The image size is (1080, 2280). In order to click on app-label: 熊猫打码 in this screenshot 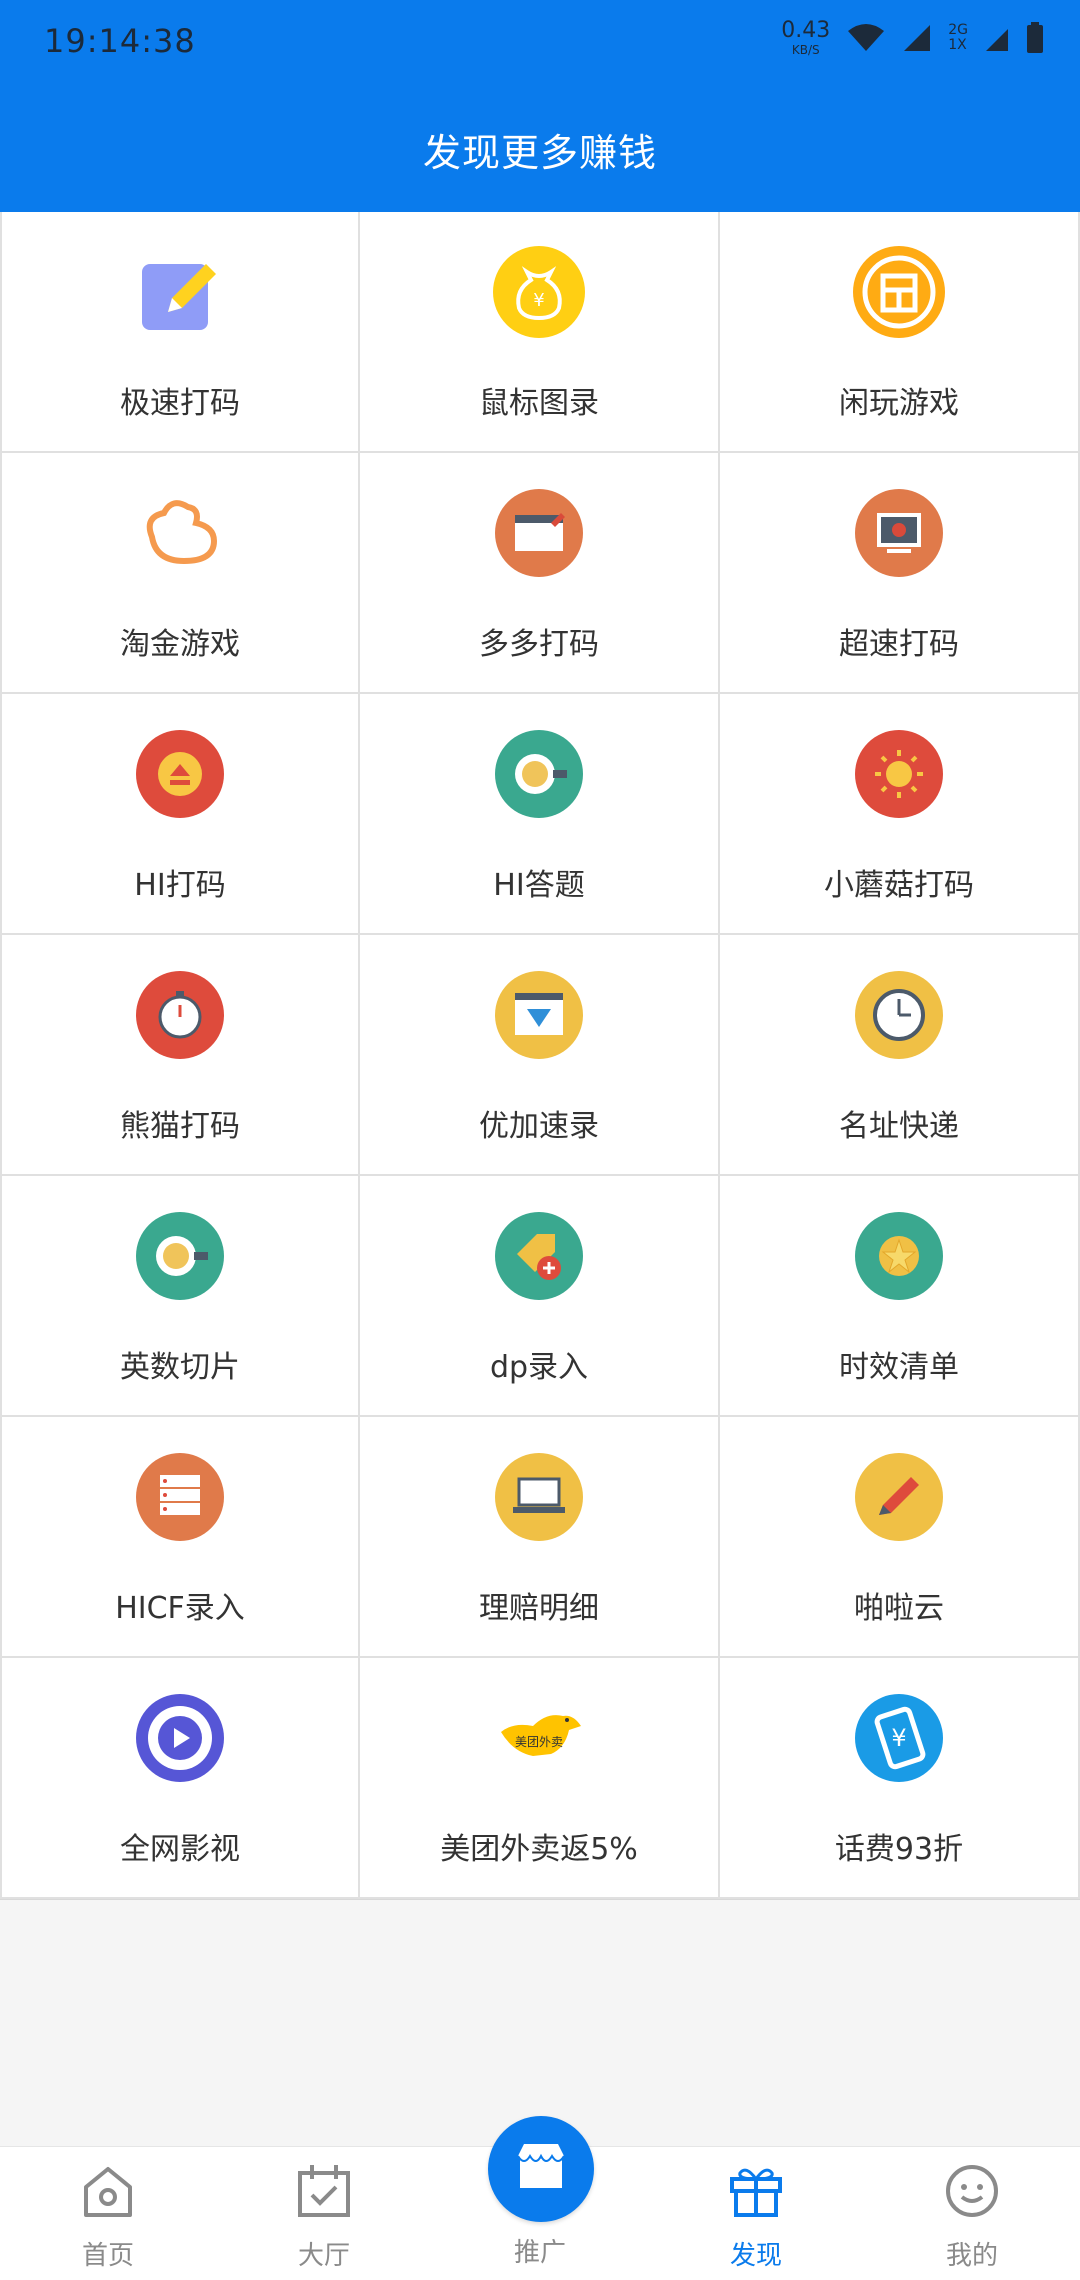, I will do `click(180, 1126)`.